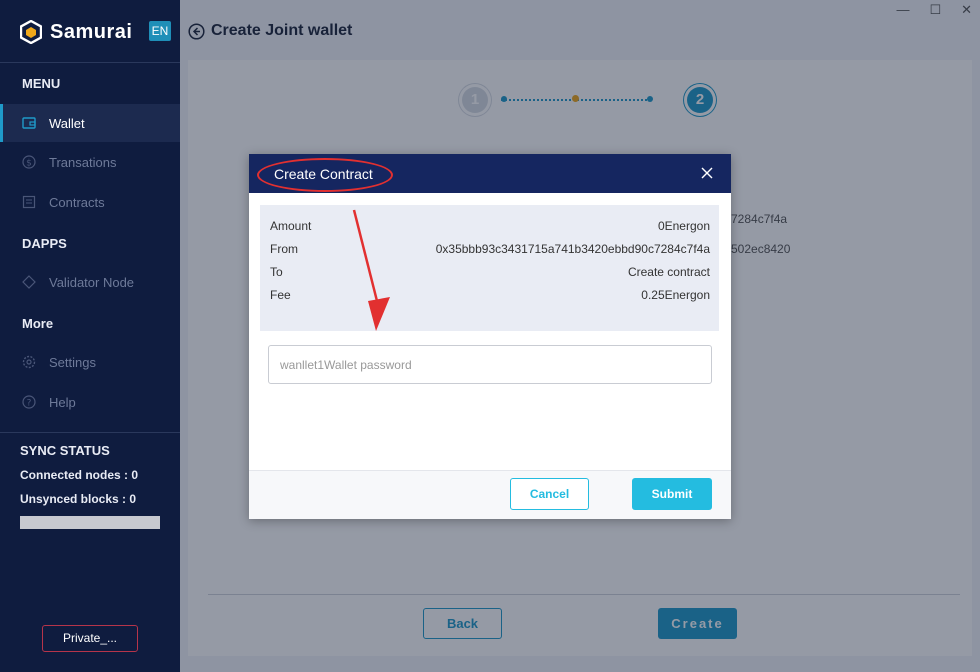  I want to click on language-switch: EN, so click(160, 31).